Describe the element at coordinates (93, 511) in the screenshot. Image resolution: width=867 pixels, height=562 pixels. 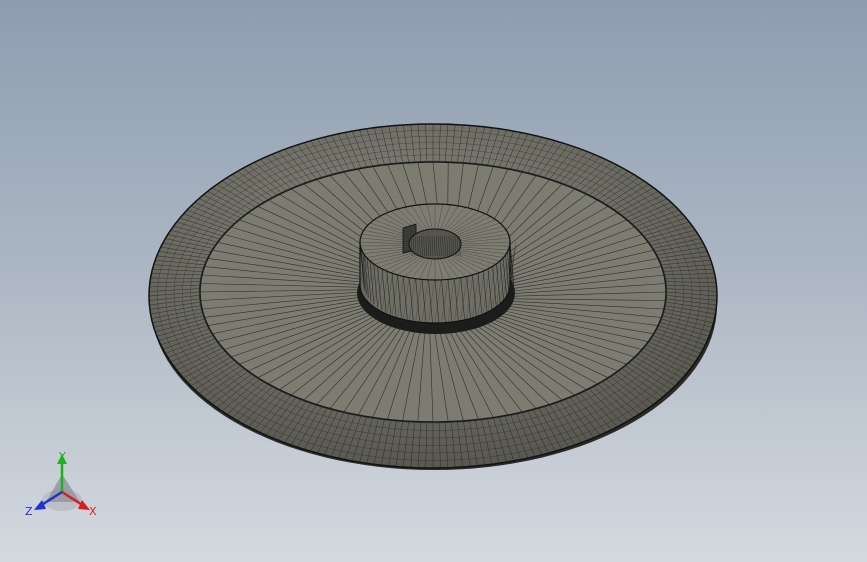
I see `x-axis-label: X` at that location.